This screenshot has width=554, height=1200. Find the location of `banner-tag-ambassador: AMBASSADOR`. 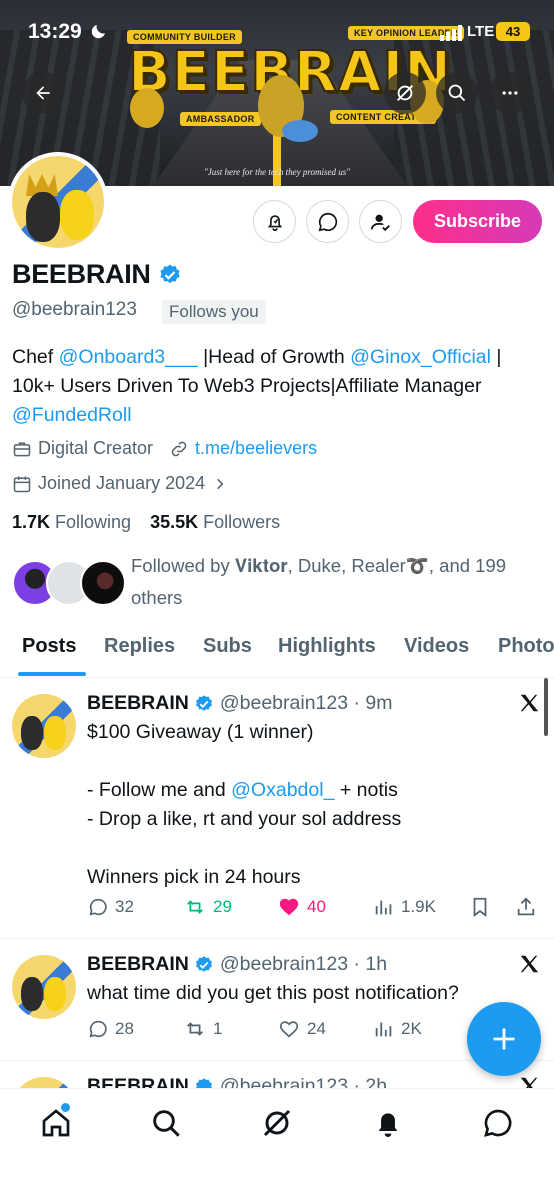

banner-tag-ambassador: AMBASSADOR is located at coordinates (220, 119).